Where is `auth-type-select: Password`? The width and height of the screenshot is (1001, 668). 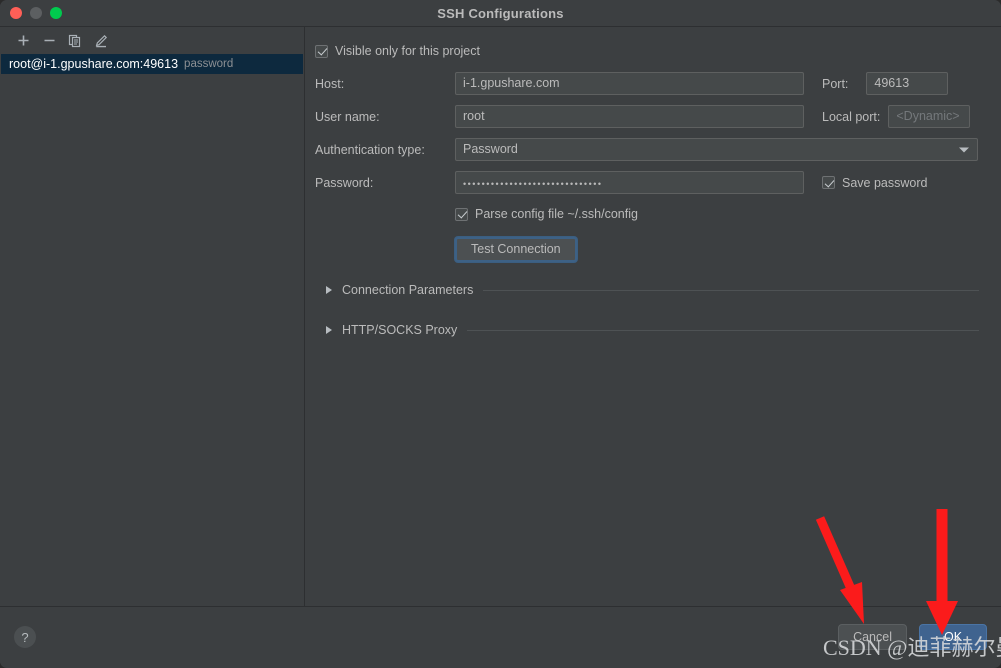 auth-type-select: Password is located at coordinates (716, 149).